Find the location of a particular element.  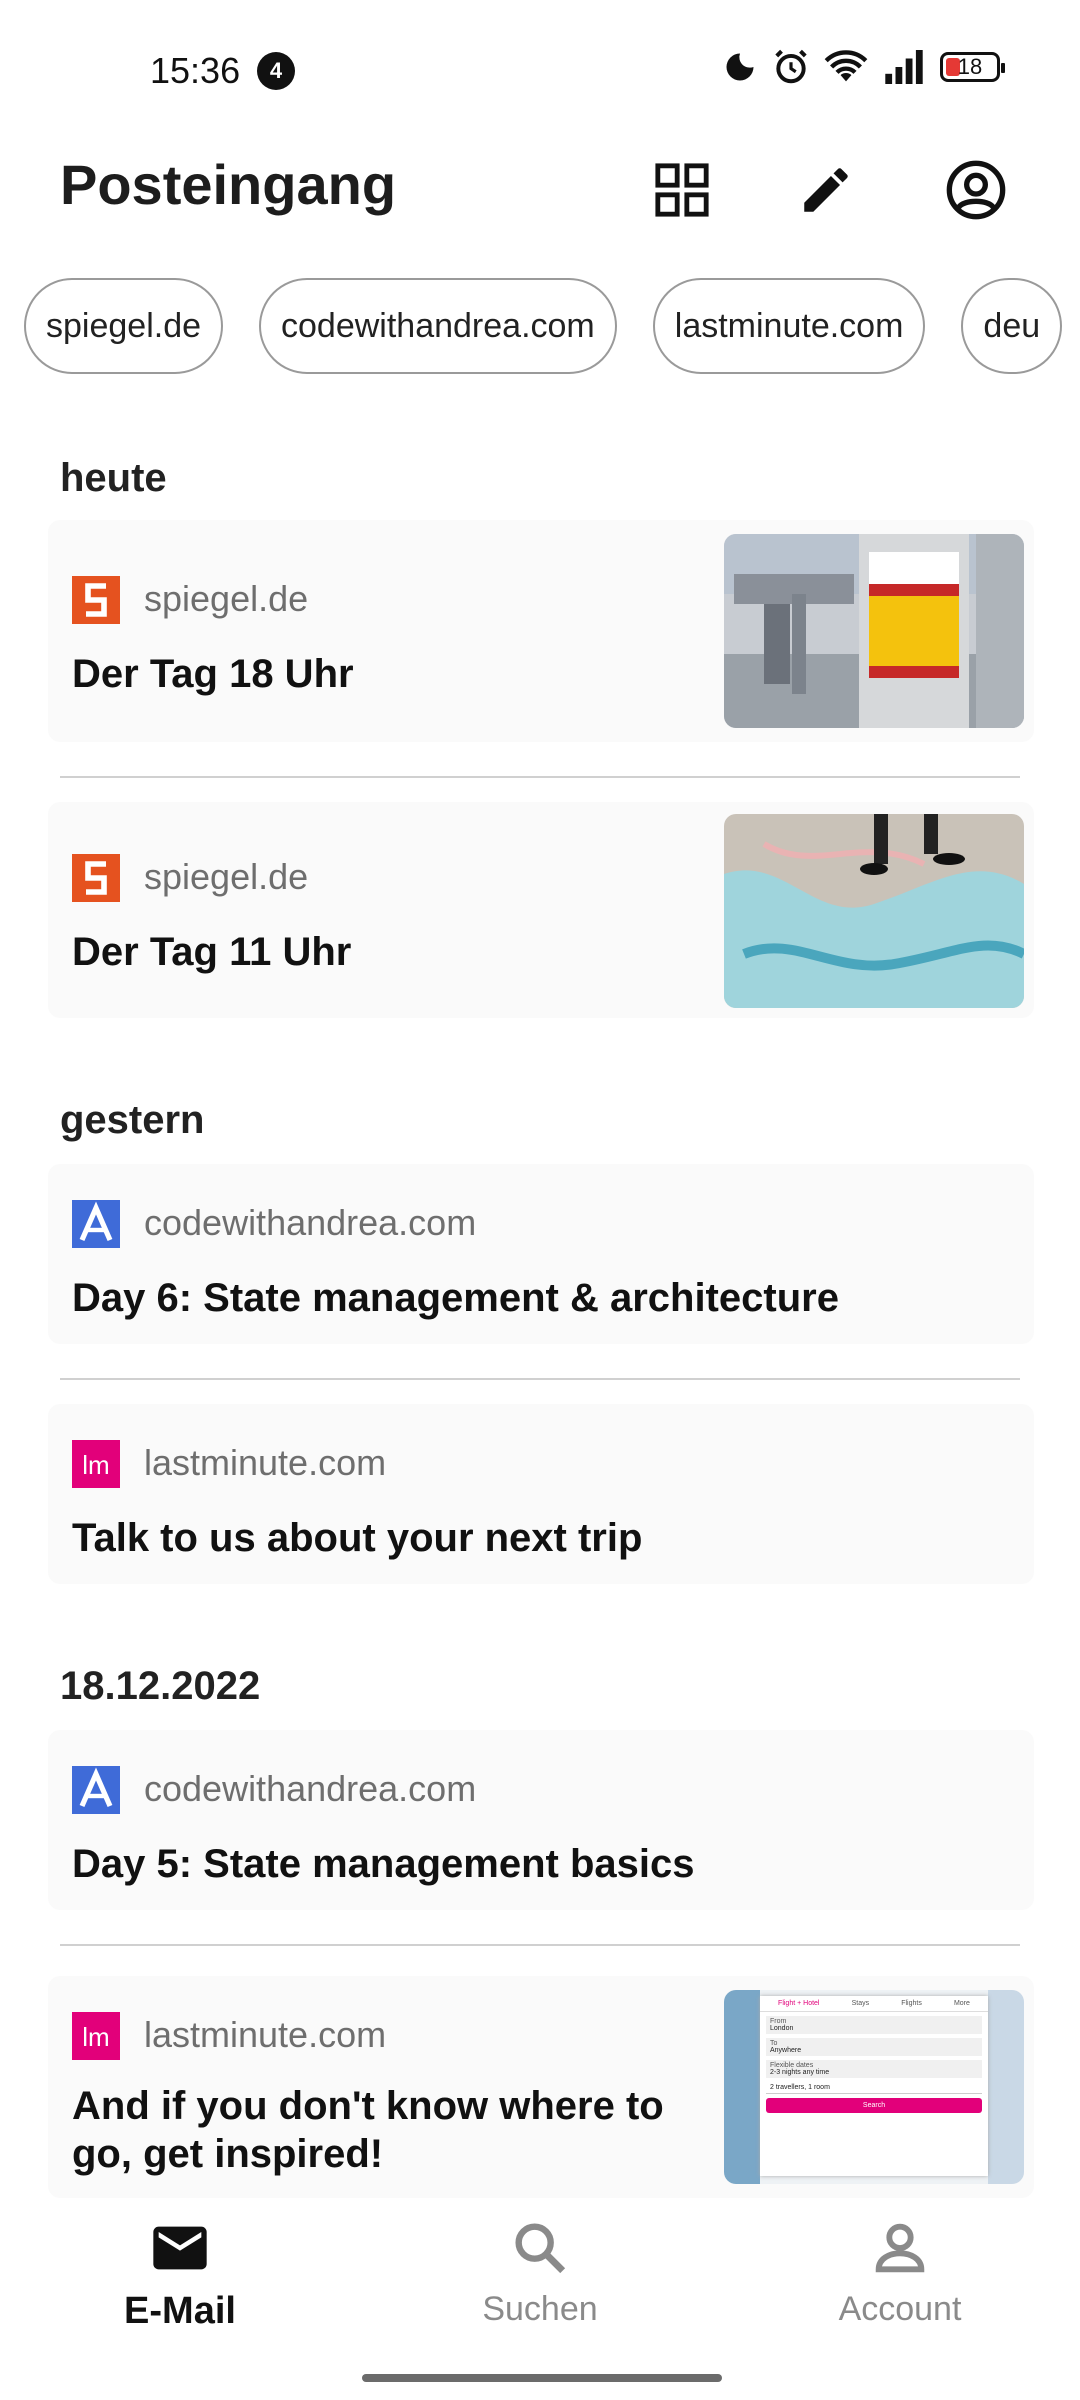

compose-button is located at coordinates (826, 190).